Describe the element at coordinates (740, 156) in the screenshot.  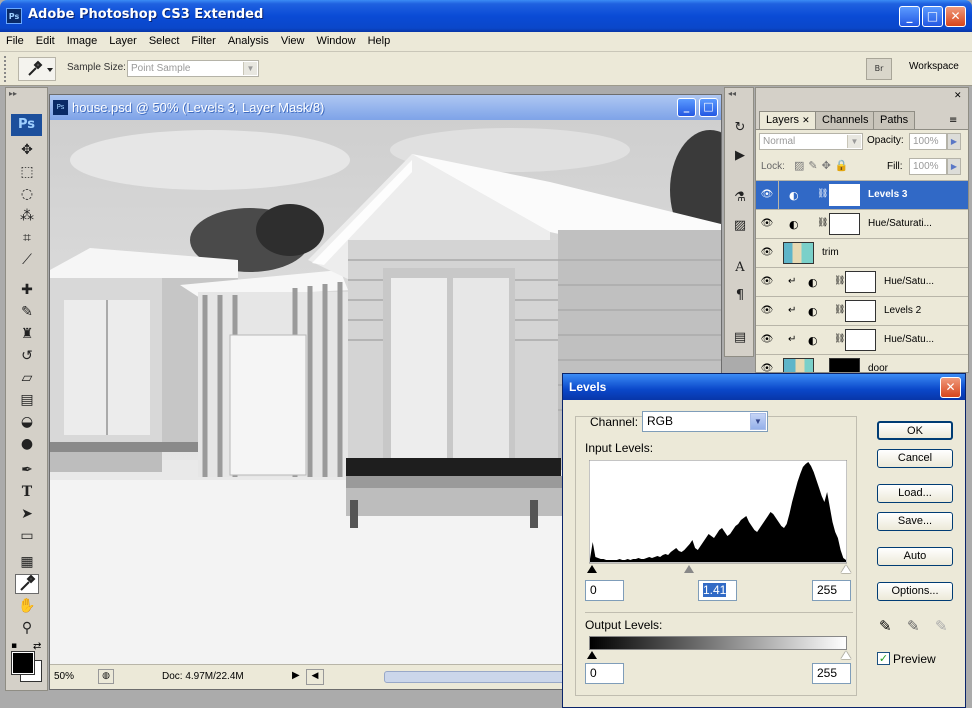
I see `actions-panel-icon: ▶` at that location.